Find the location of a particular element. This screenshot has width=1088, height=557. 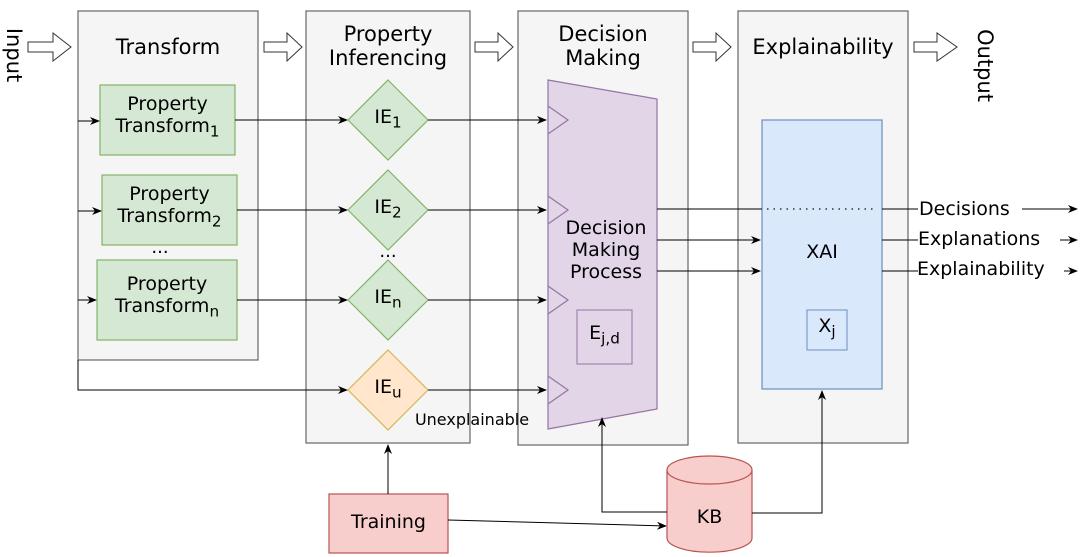

x-j-label: Xj is located at coordinates (827, 328).